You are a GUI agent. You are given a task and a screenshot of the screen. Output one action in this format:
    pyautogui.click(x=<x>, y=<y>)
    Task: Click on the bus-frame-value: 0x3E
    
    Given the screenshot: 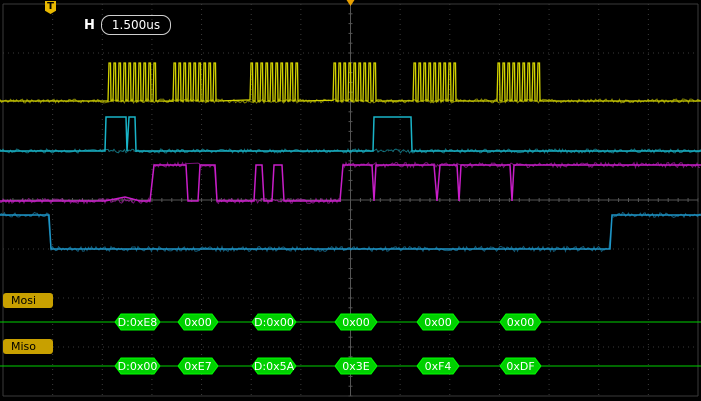 What is the action you would take?
    pyautogui.click(x=356, y=366)
    